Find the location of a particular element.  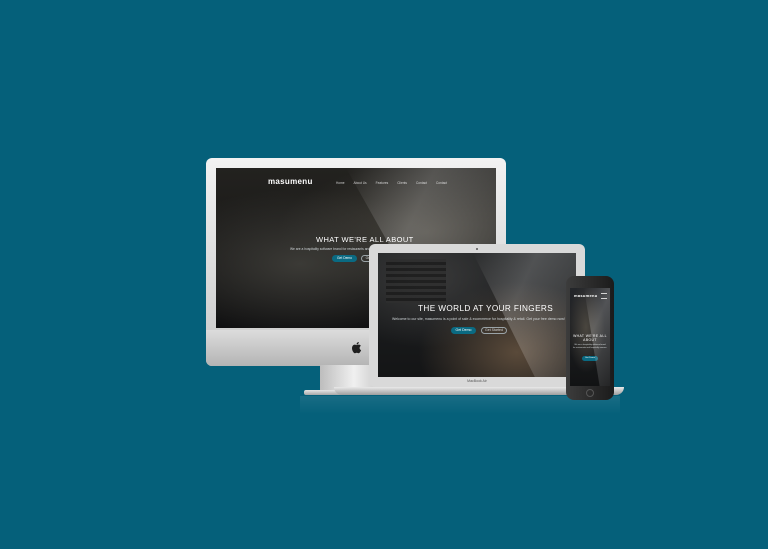

imac-get-demo-button: Get Demo is located at coordinates (344, 258).